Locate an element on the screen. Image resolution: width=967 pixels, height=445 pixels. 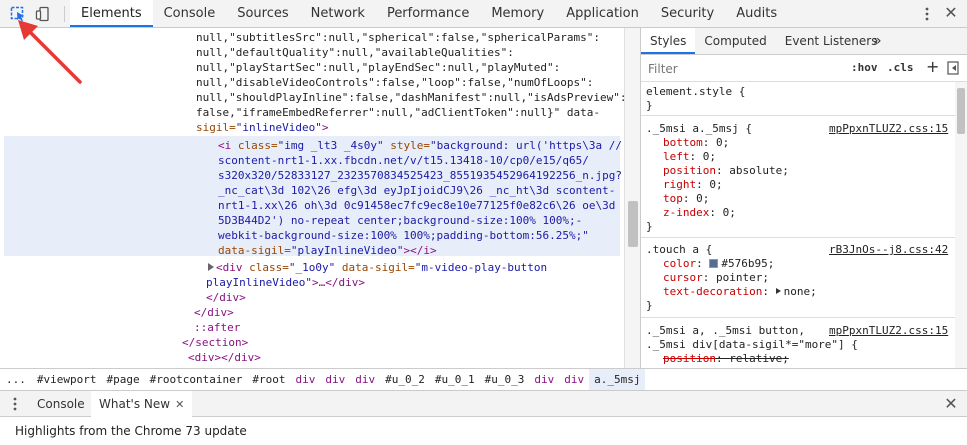
tab-security: Security is located at coordinates (687, 13).